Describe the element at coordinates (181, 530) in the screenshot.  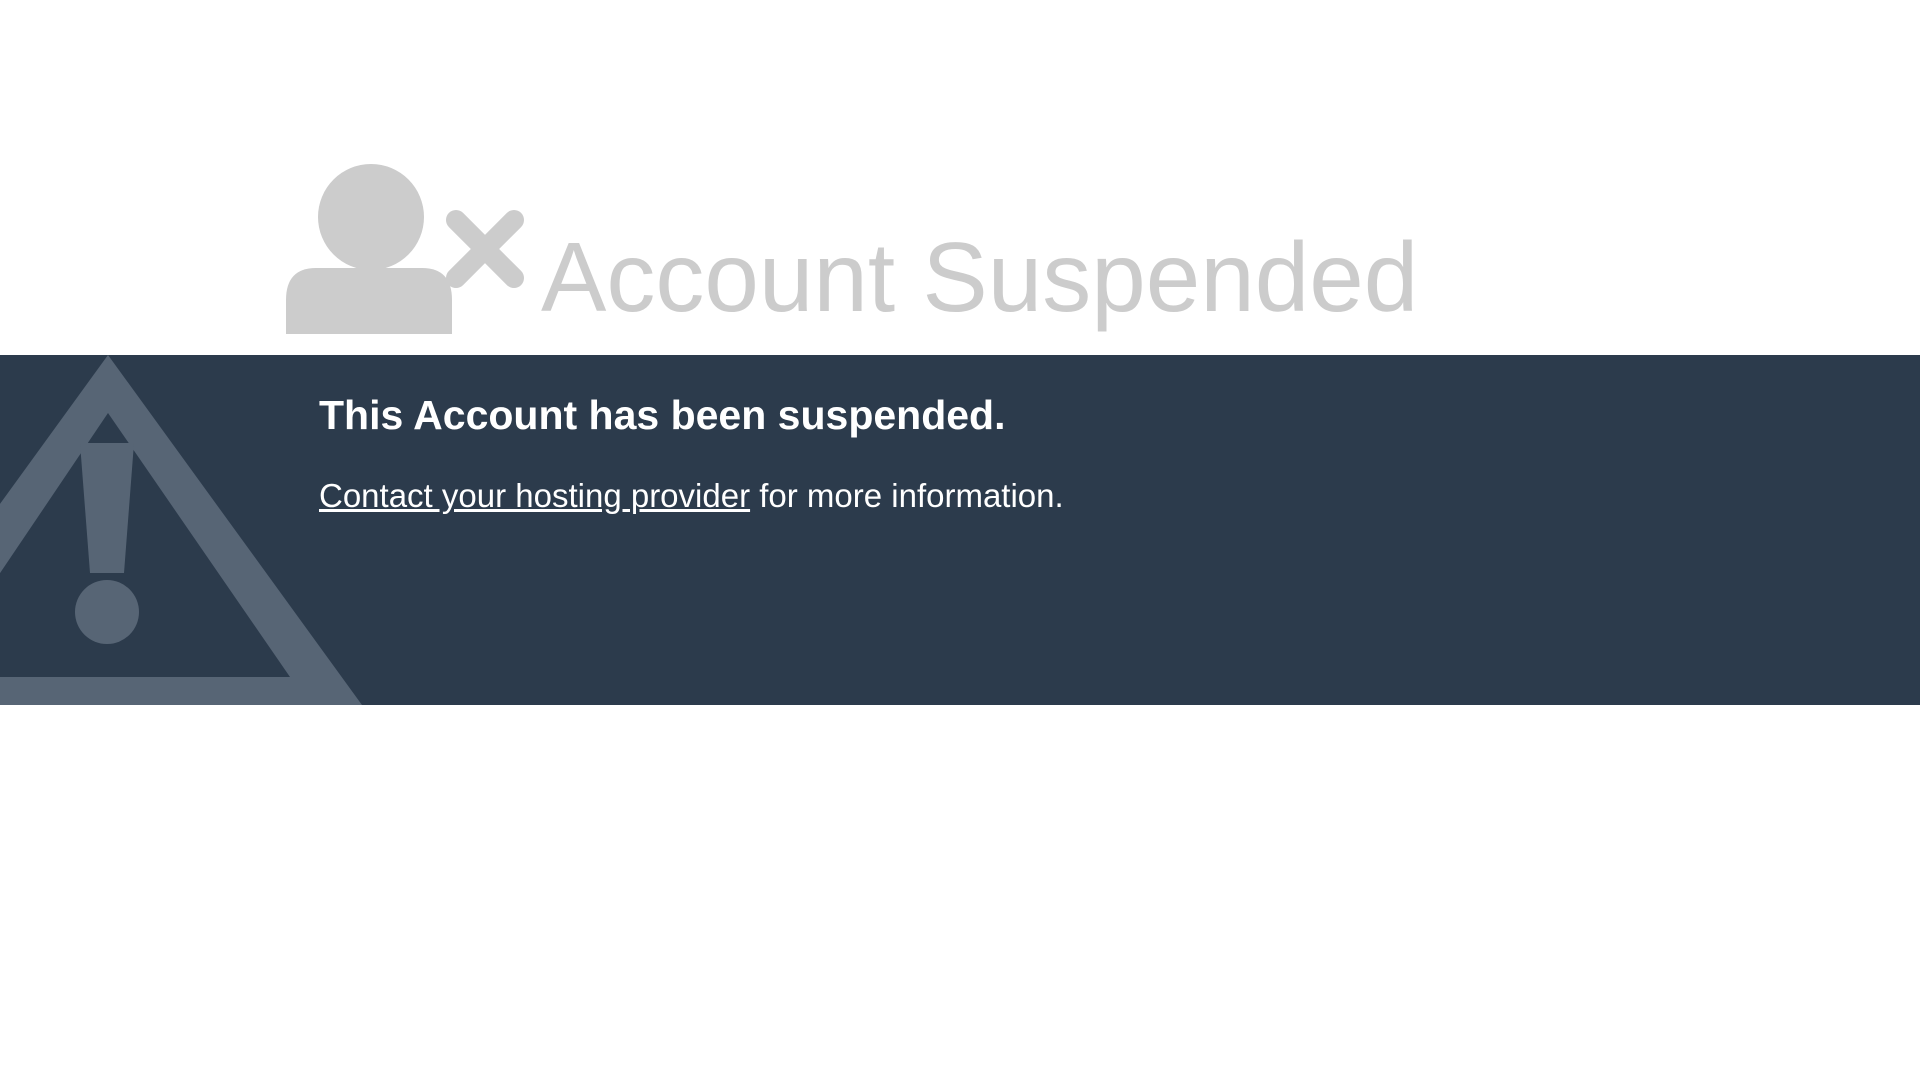
I see `warning-icon` at that location.